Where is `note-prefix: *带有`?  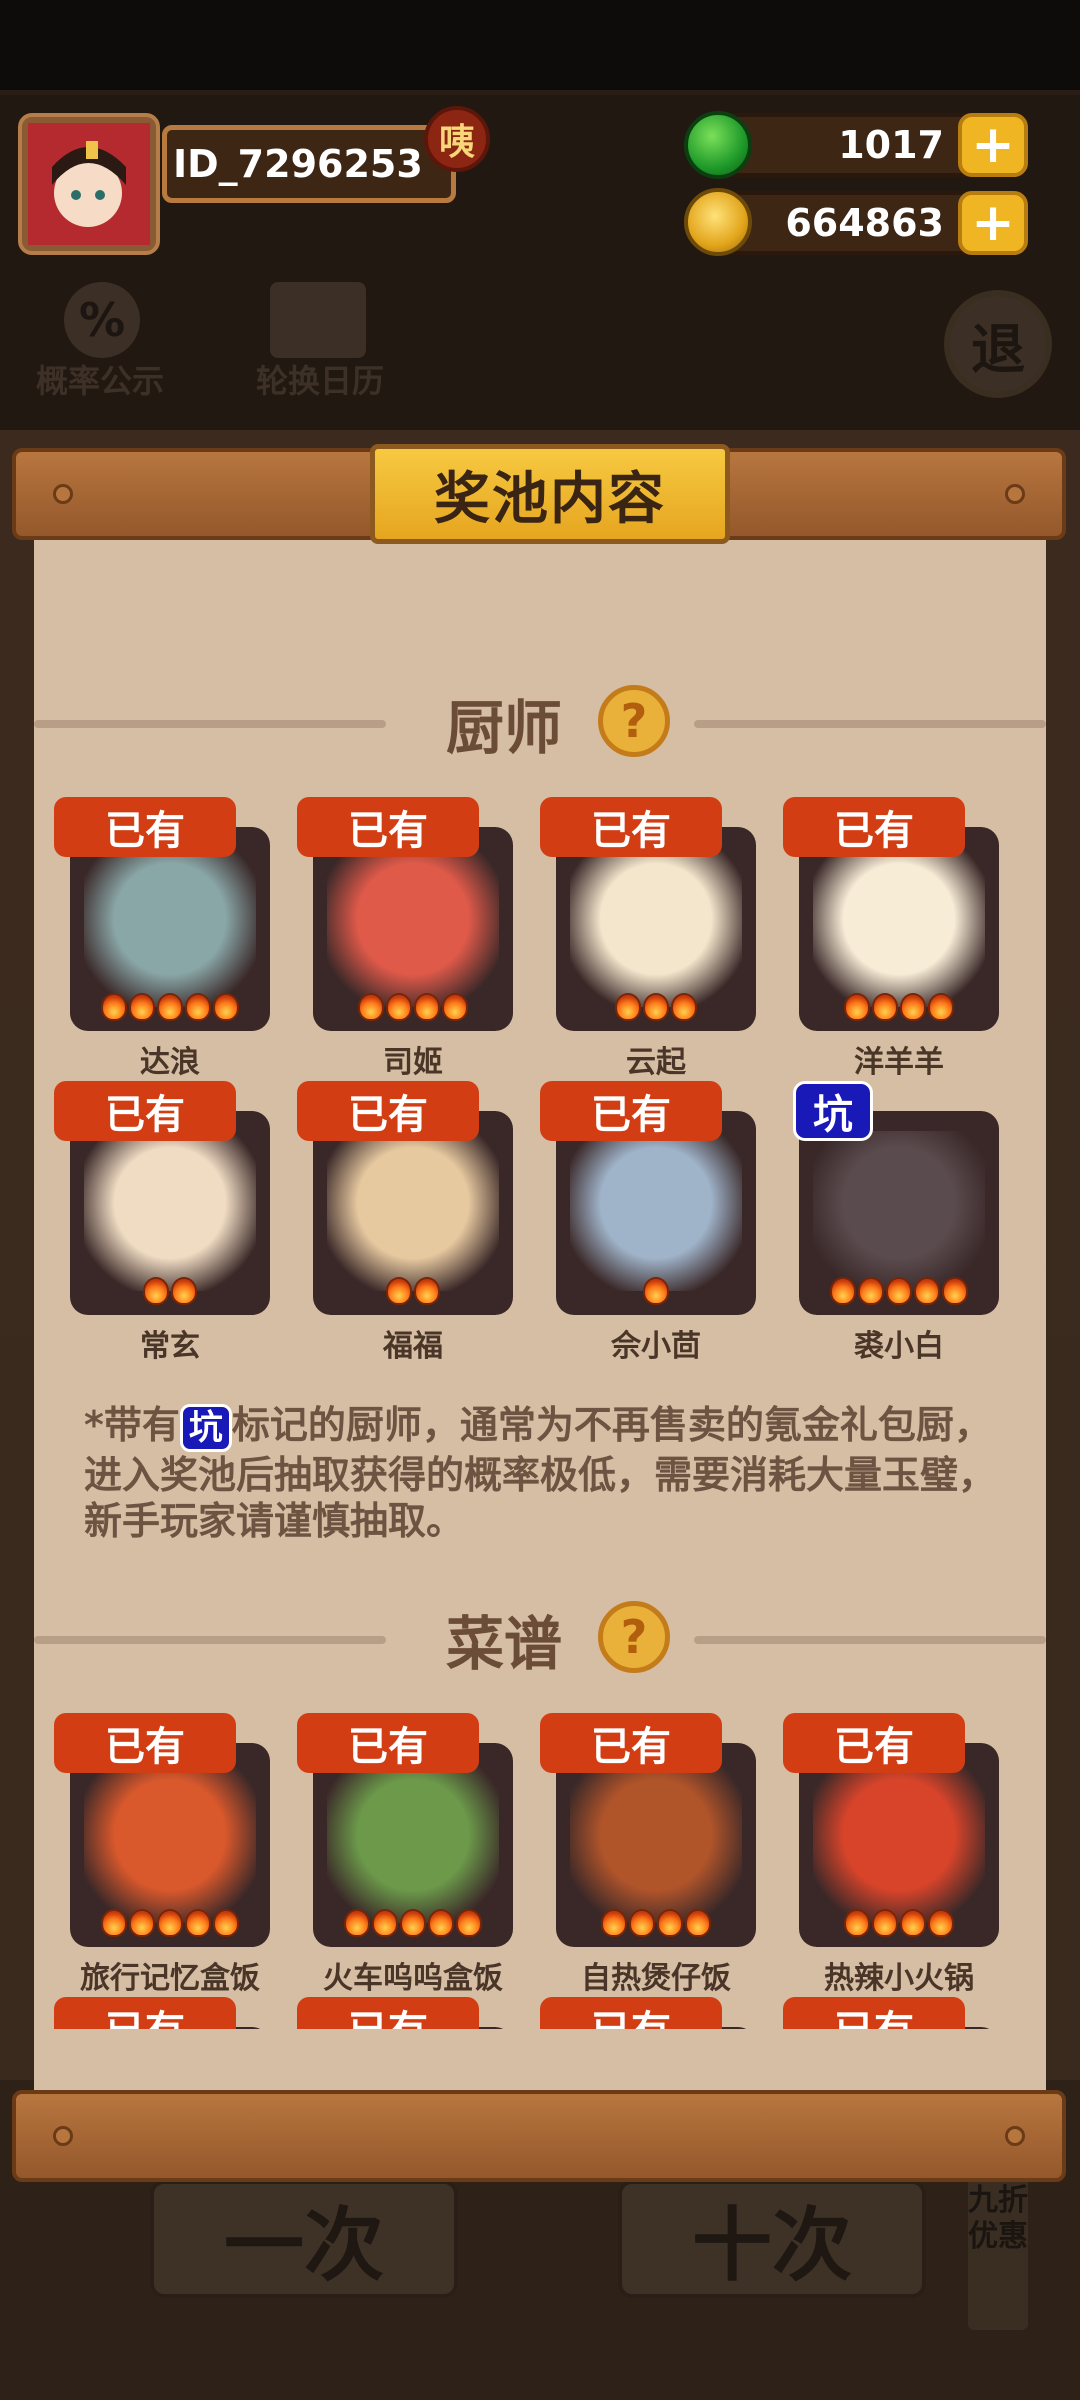 note-prefix: *带有 is located at coordinates (132, 1425).